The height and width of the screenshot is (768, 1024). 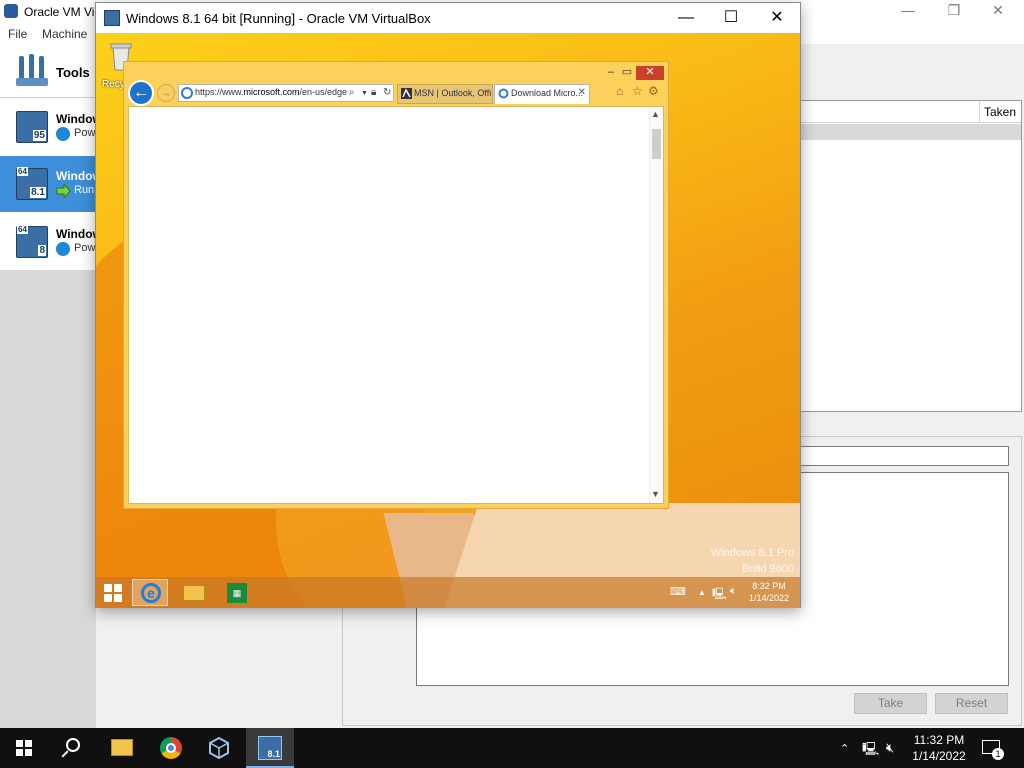 What do you see at coordinates (113, 84) in the screenshot?
I see `recycle-bin-label: Recy` at bounding box center [113, 84].